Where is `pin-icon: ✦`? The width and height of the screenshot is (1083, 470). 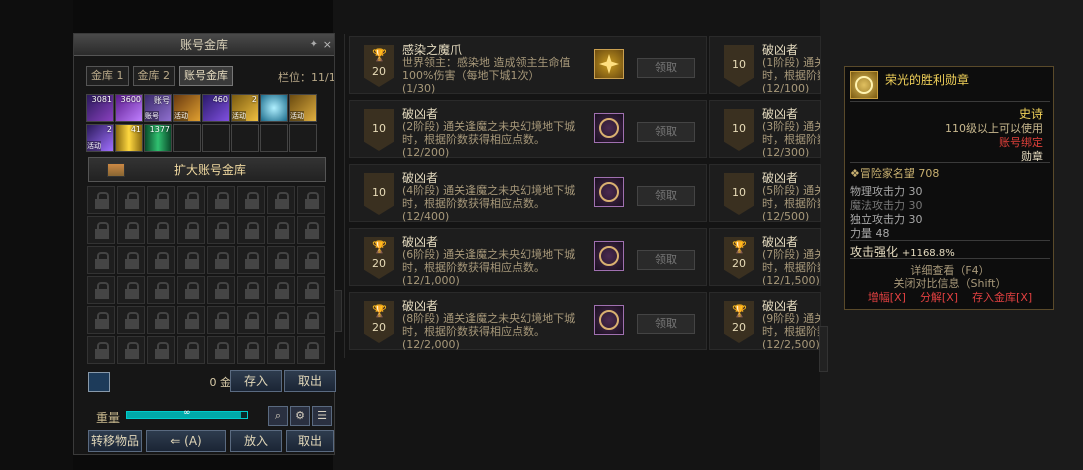
pin-icon: ✦ is located at coordinates (314, 45).